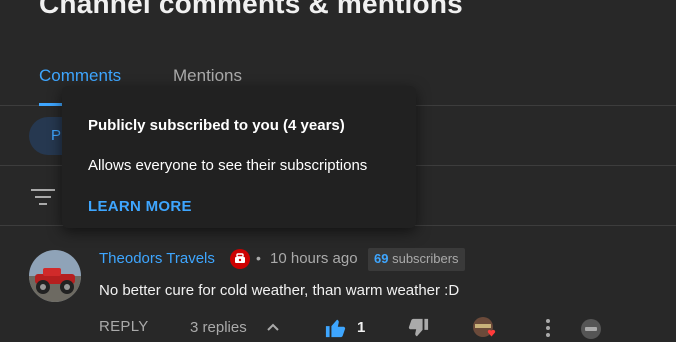  Describe the element at coordinates (425, 258) in the screenshot. I see `subscriber-label: subscribers` at that location.